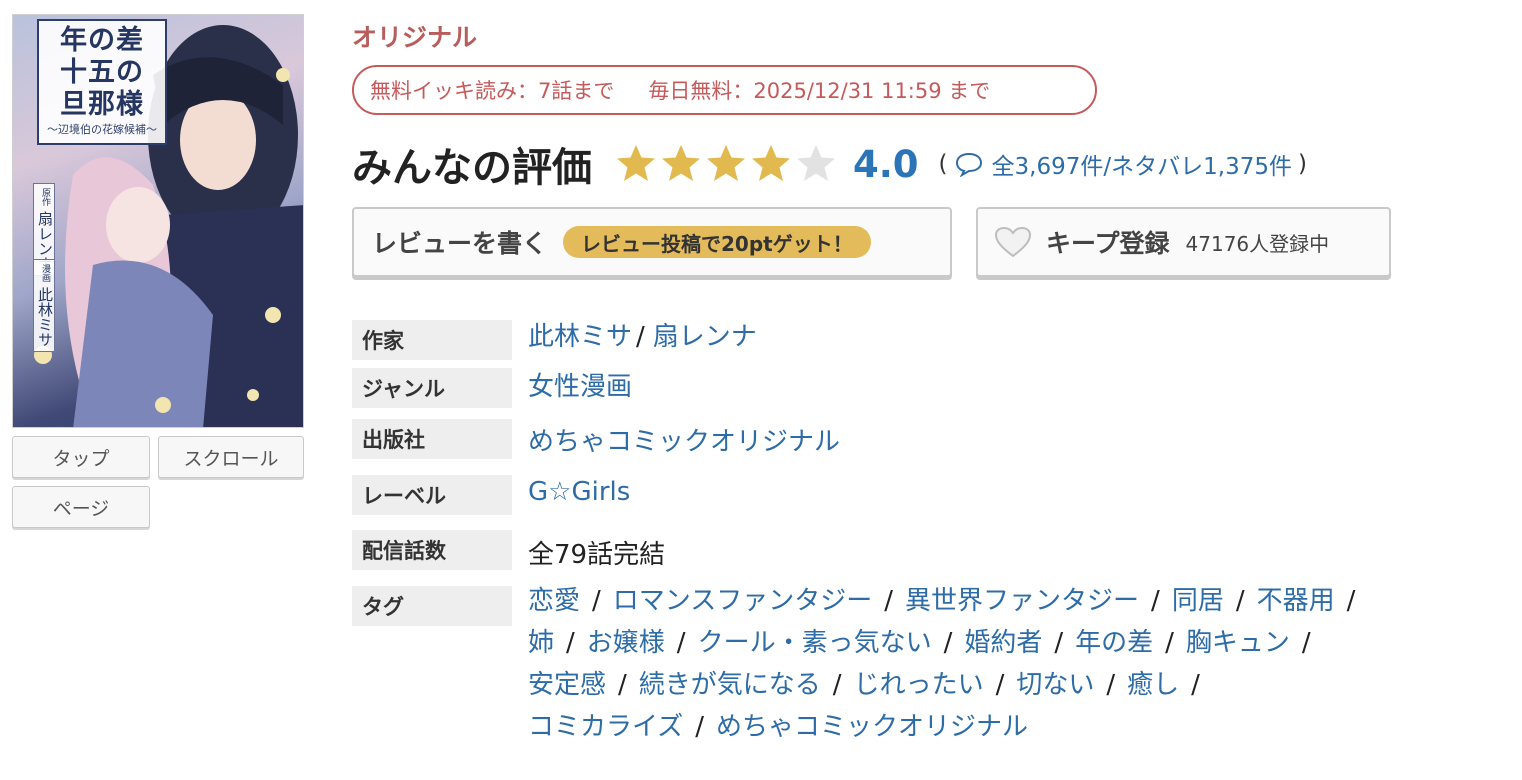 Image resolution: width=1522 pixels, height=780 pixels. I want to click on daily-free-text: 毎日無料：2025/12/31 11:59 まで, so click(819, 91).